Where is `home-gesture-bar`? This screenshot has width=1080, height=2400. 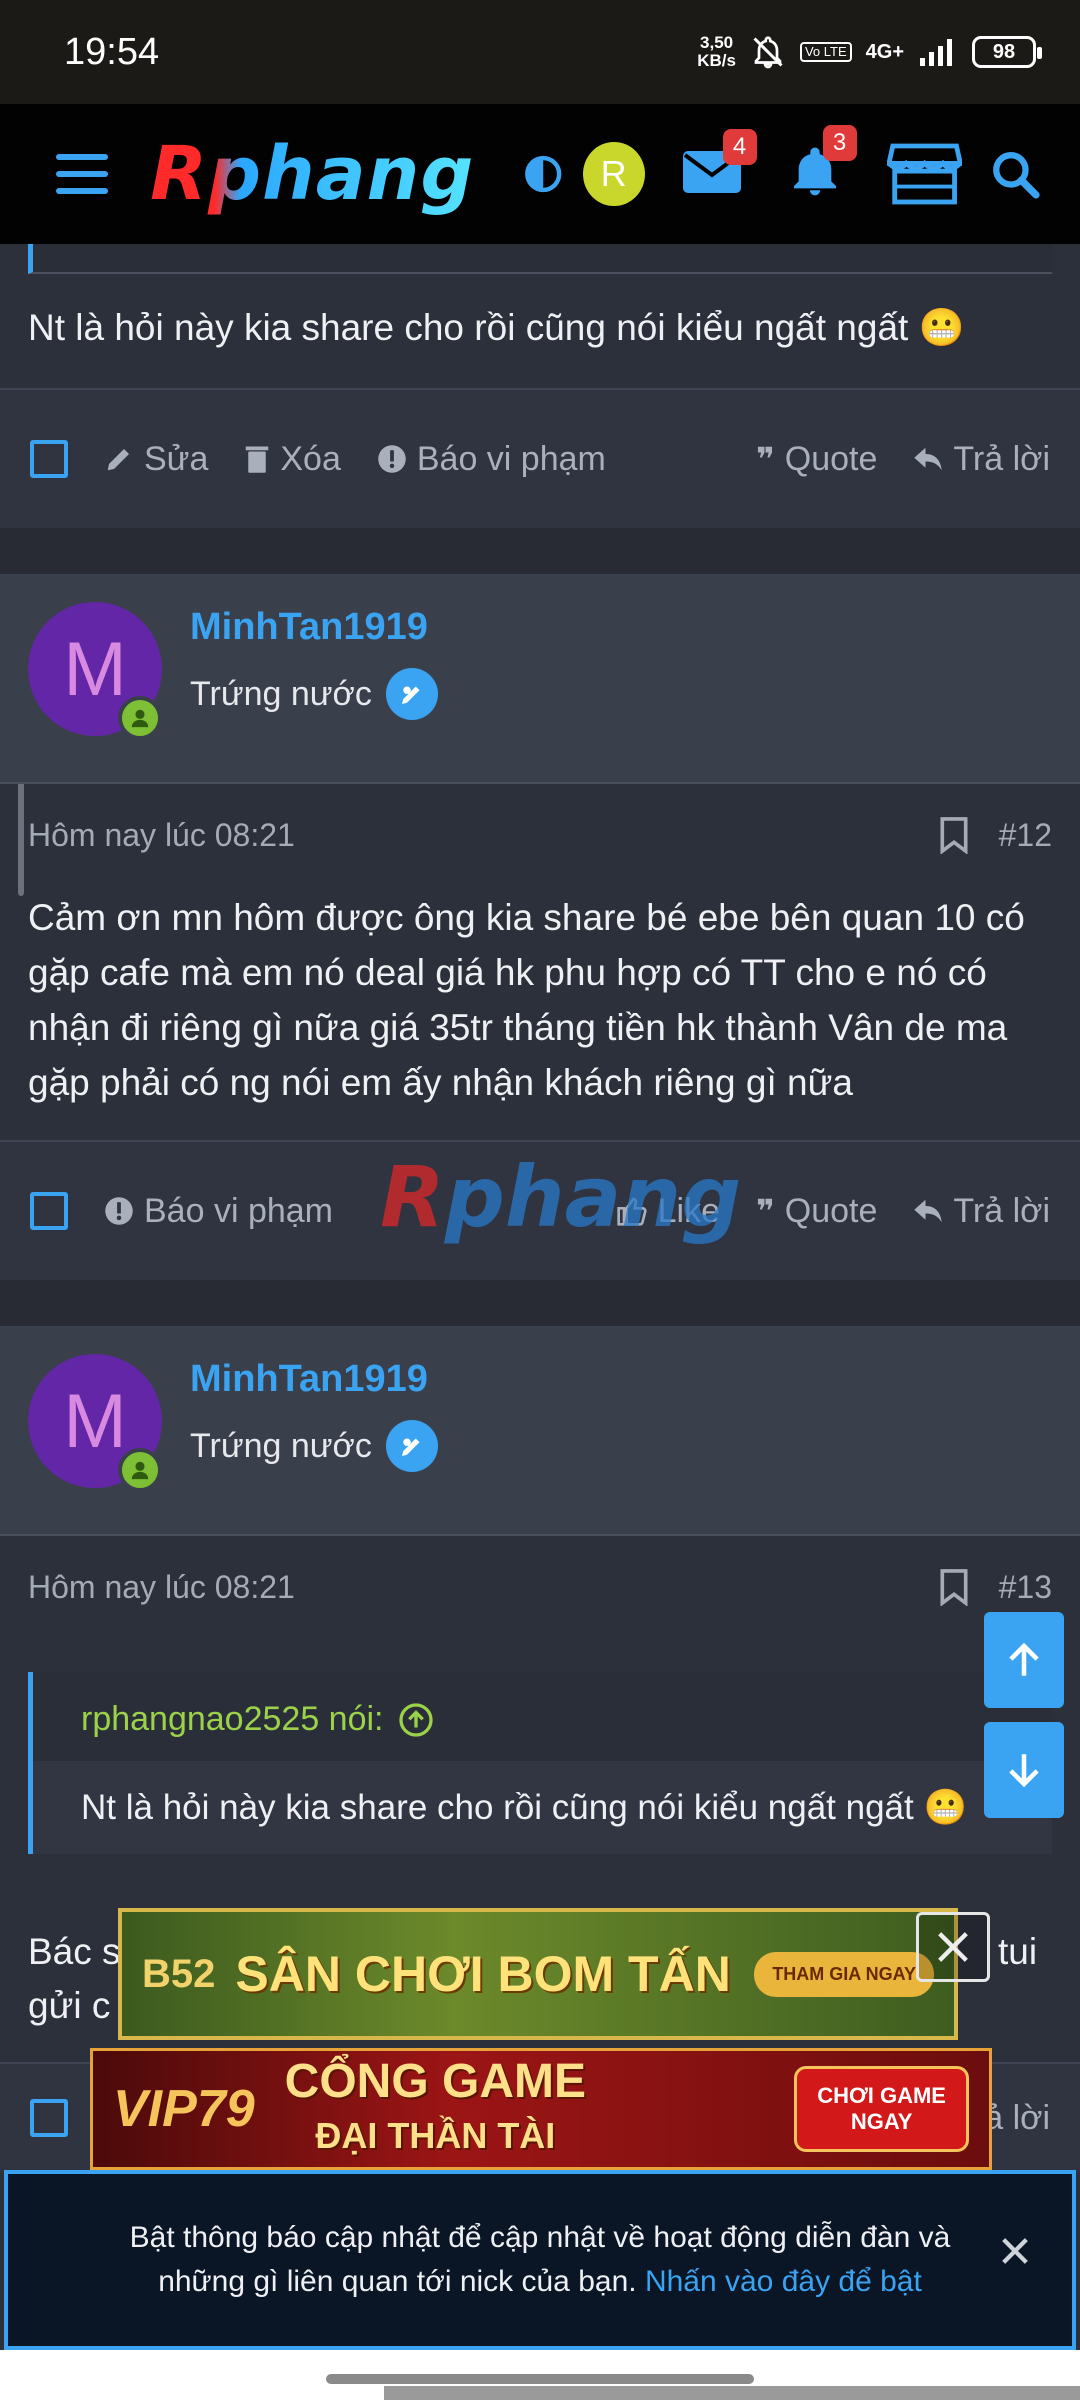
home-gesture-bar is located at coordinates (540, 2379).